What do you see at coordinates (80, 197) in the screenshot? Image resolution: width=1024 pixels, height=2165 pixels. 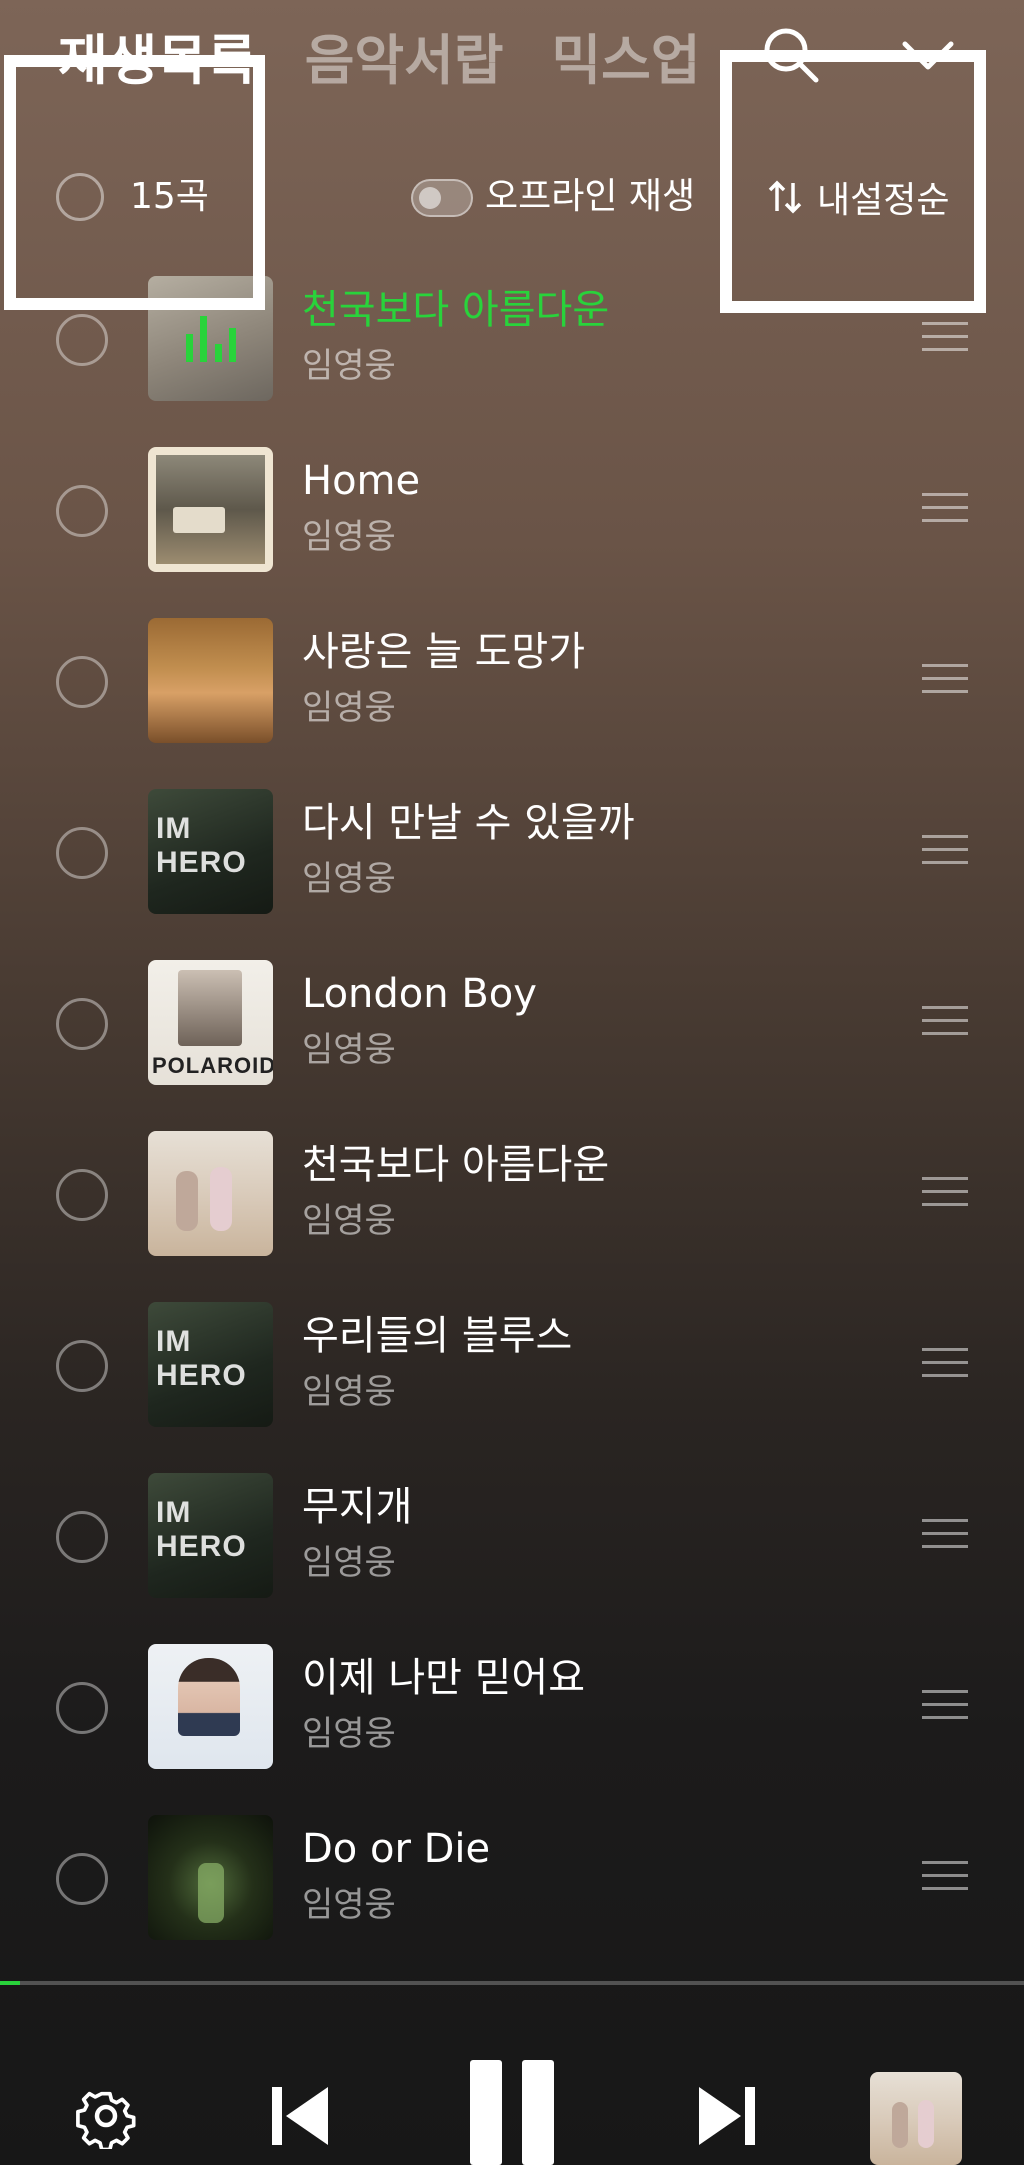 I see `select-all-checkbox` at bounding box center [80, 197].